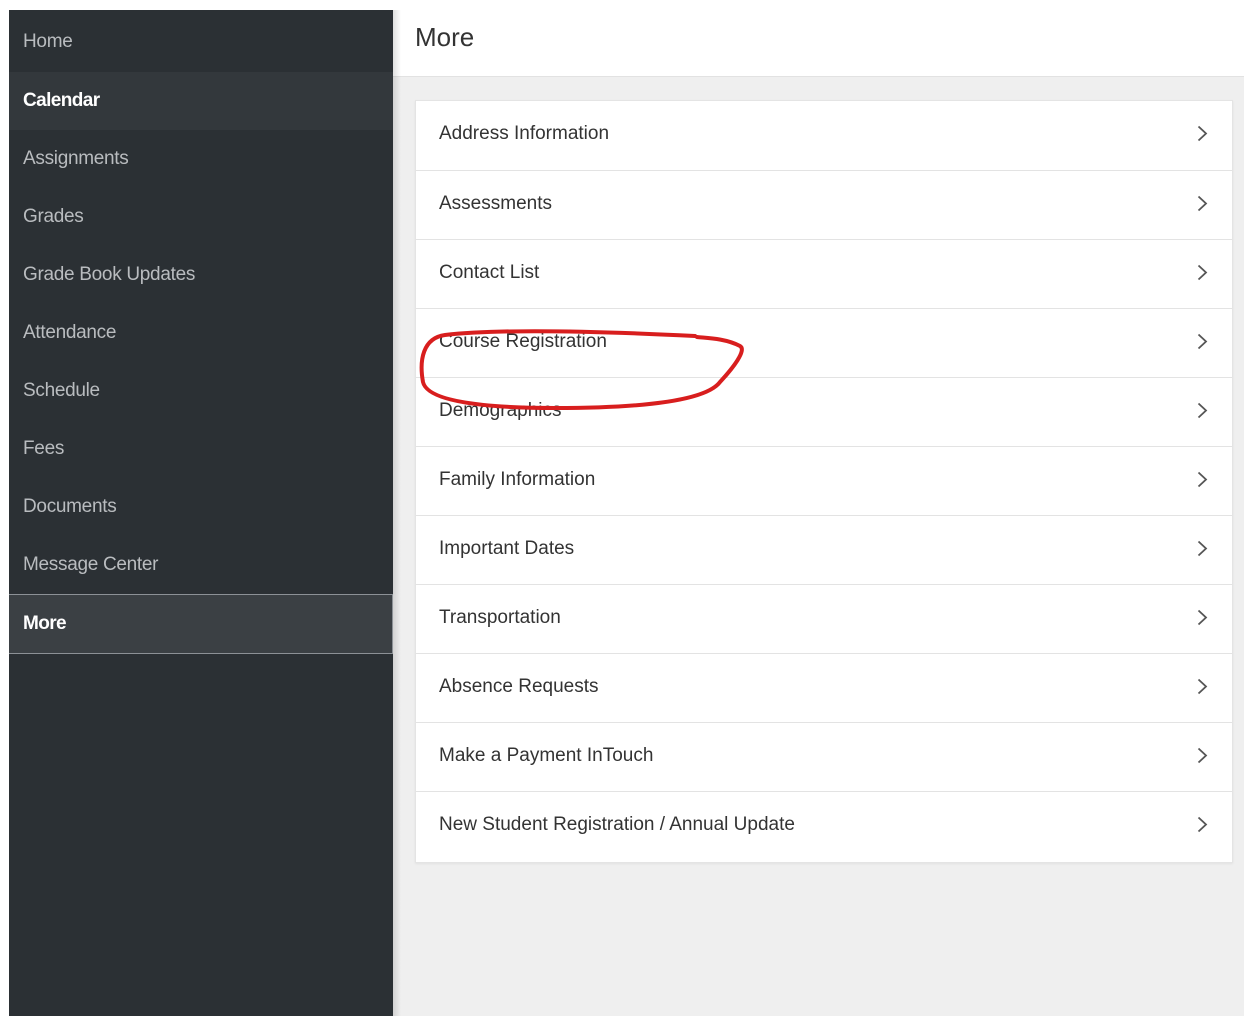 This screenshot has width=1244, height=1016. I want to click on sidebar-item-documents: Documents, so click(201, 507).